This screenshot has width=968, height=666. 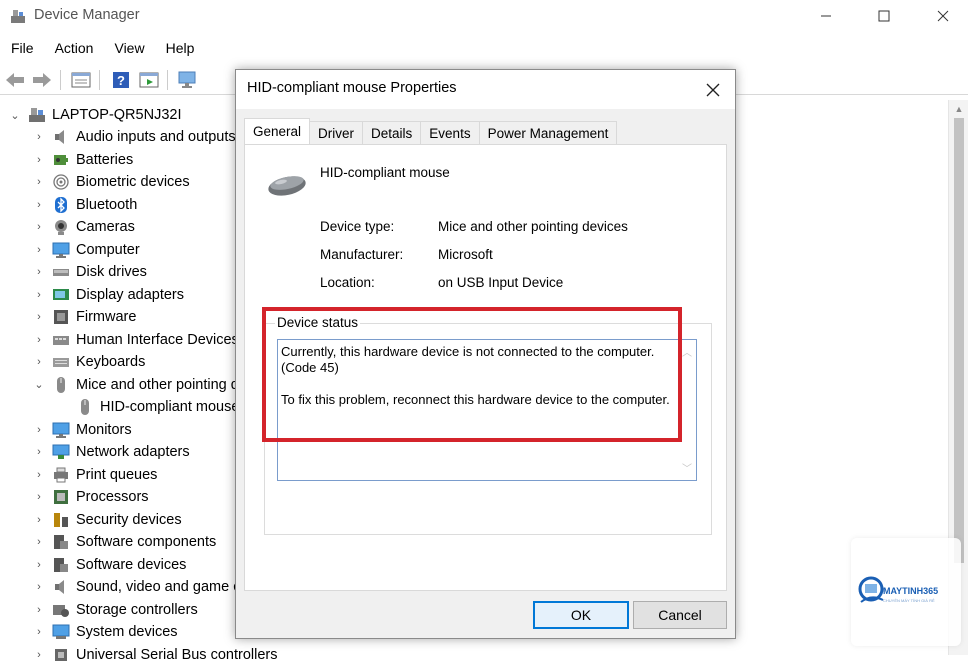 What do you see at coordinates (336, 132) in the screenshot?
I see `tab-driver: Driver` at bounding box center [336, 132].